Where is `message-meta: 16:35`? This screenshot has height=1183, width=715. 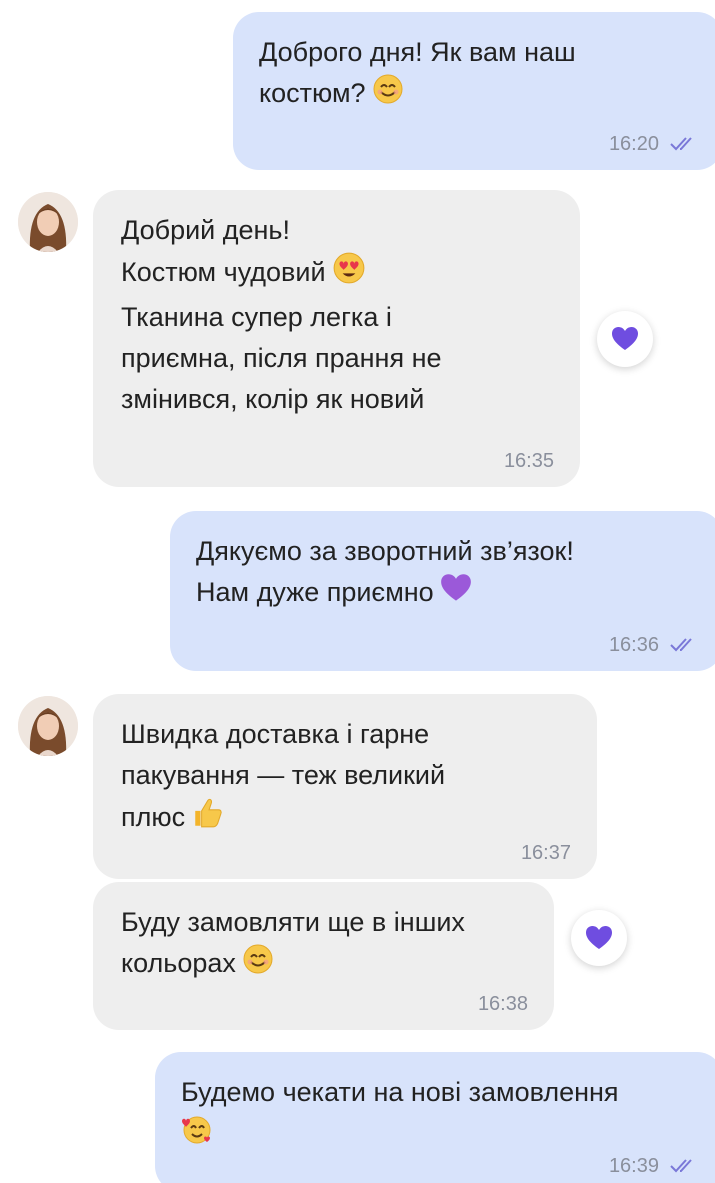
message-meta: 16:35 is located at coordinates (529, 461).